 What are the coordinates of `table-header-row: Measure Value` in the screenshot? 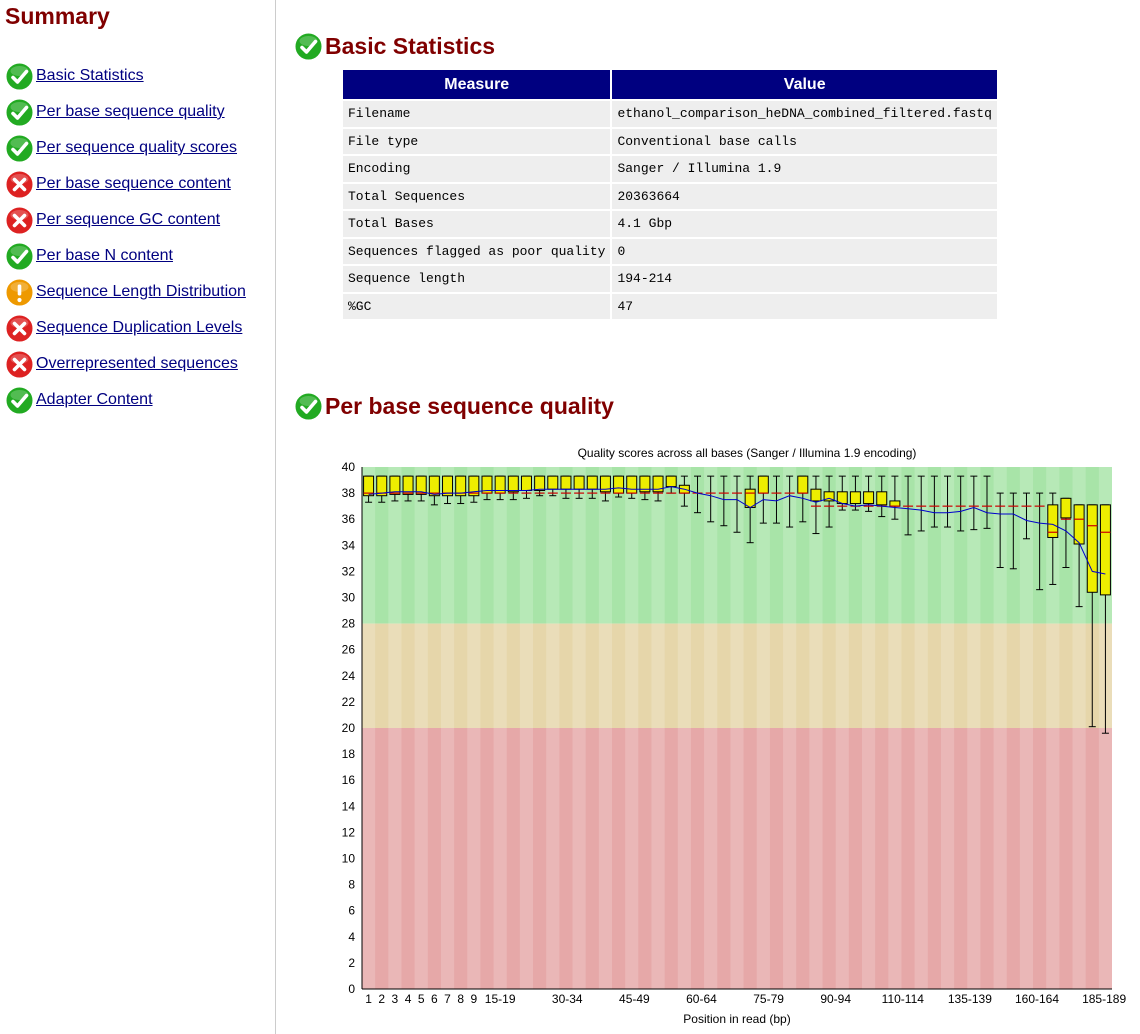 It's located at (670, 84).